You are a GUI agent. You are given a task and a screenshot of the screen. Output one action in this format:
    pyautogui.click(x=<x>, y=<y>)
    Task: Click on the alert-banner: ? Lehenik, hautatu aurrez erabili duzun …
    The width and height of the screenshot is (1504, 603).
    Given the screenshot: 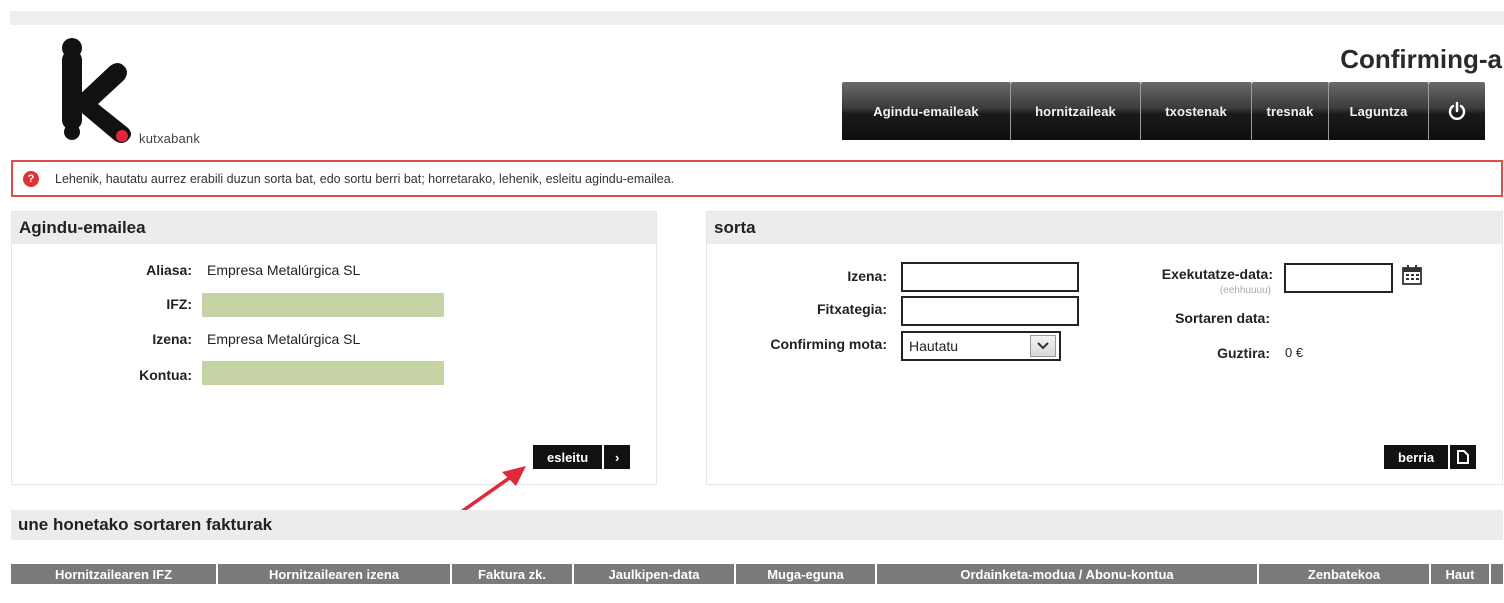 What is the action you would take?
    pyautogui.click(x=757, y=178)
    